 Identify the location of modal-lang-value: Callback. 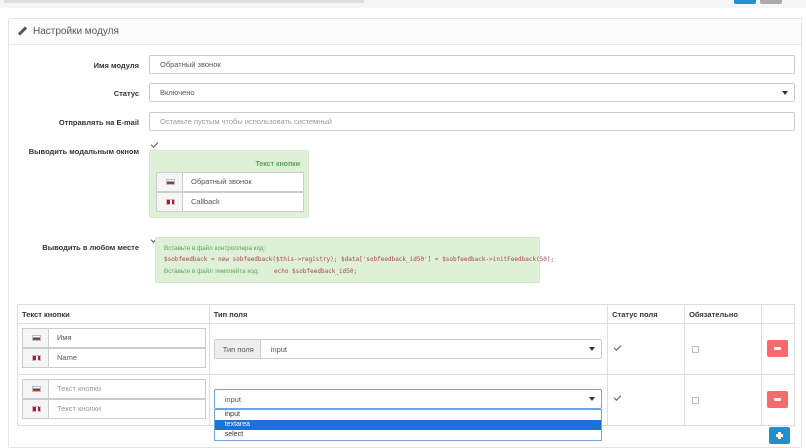
(205, 201).